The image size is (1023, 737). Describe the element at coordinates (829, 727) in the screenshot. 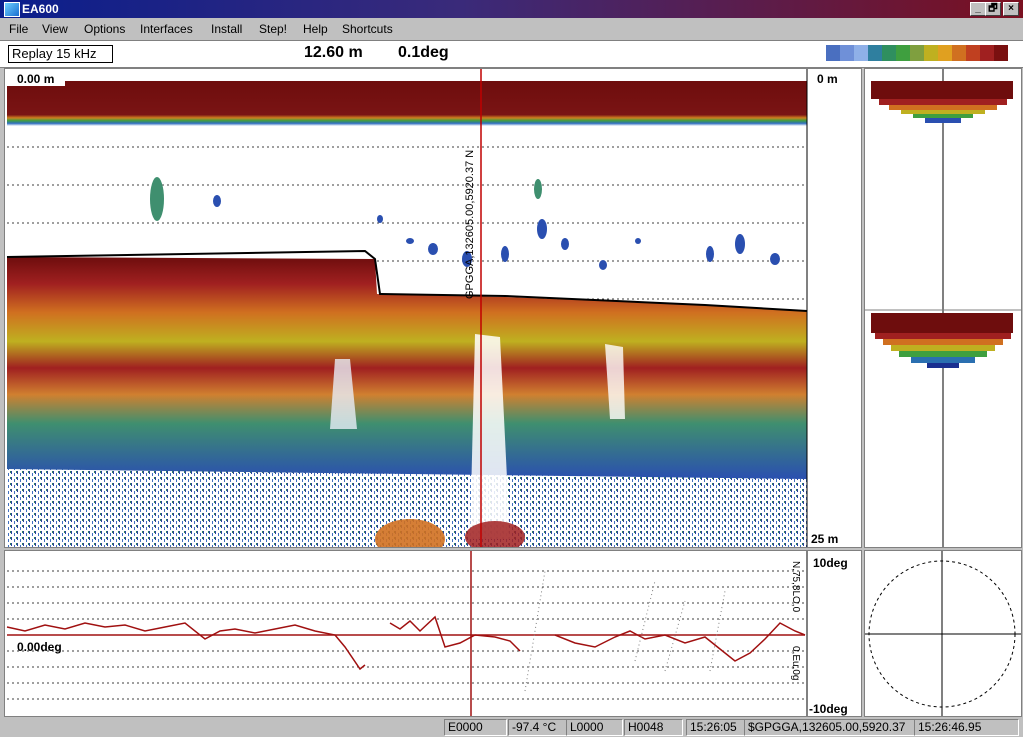

I see `status-nmea: $GPGGA,132605.00,5920.37` at that location.